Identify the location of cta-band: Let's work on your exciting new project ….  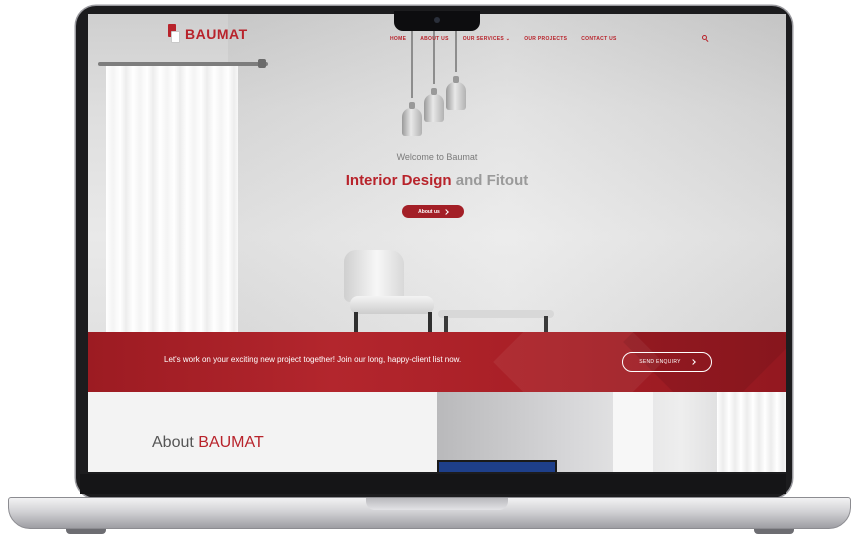
(437, 362).